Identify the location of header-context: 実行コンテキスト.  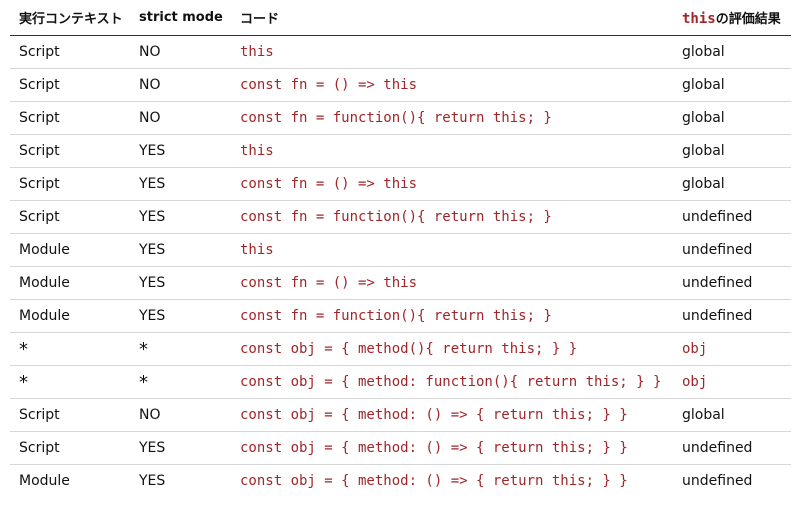
(70, 18).